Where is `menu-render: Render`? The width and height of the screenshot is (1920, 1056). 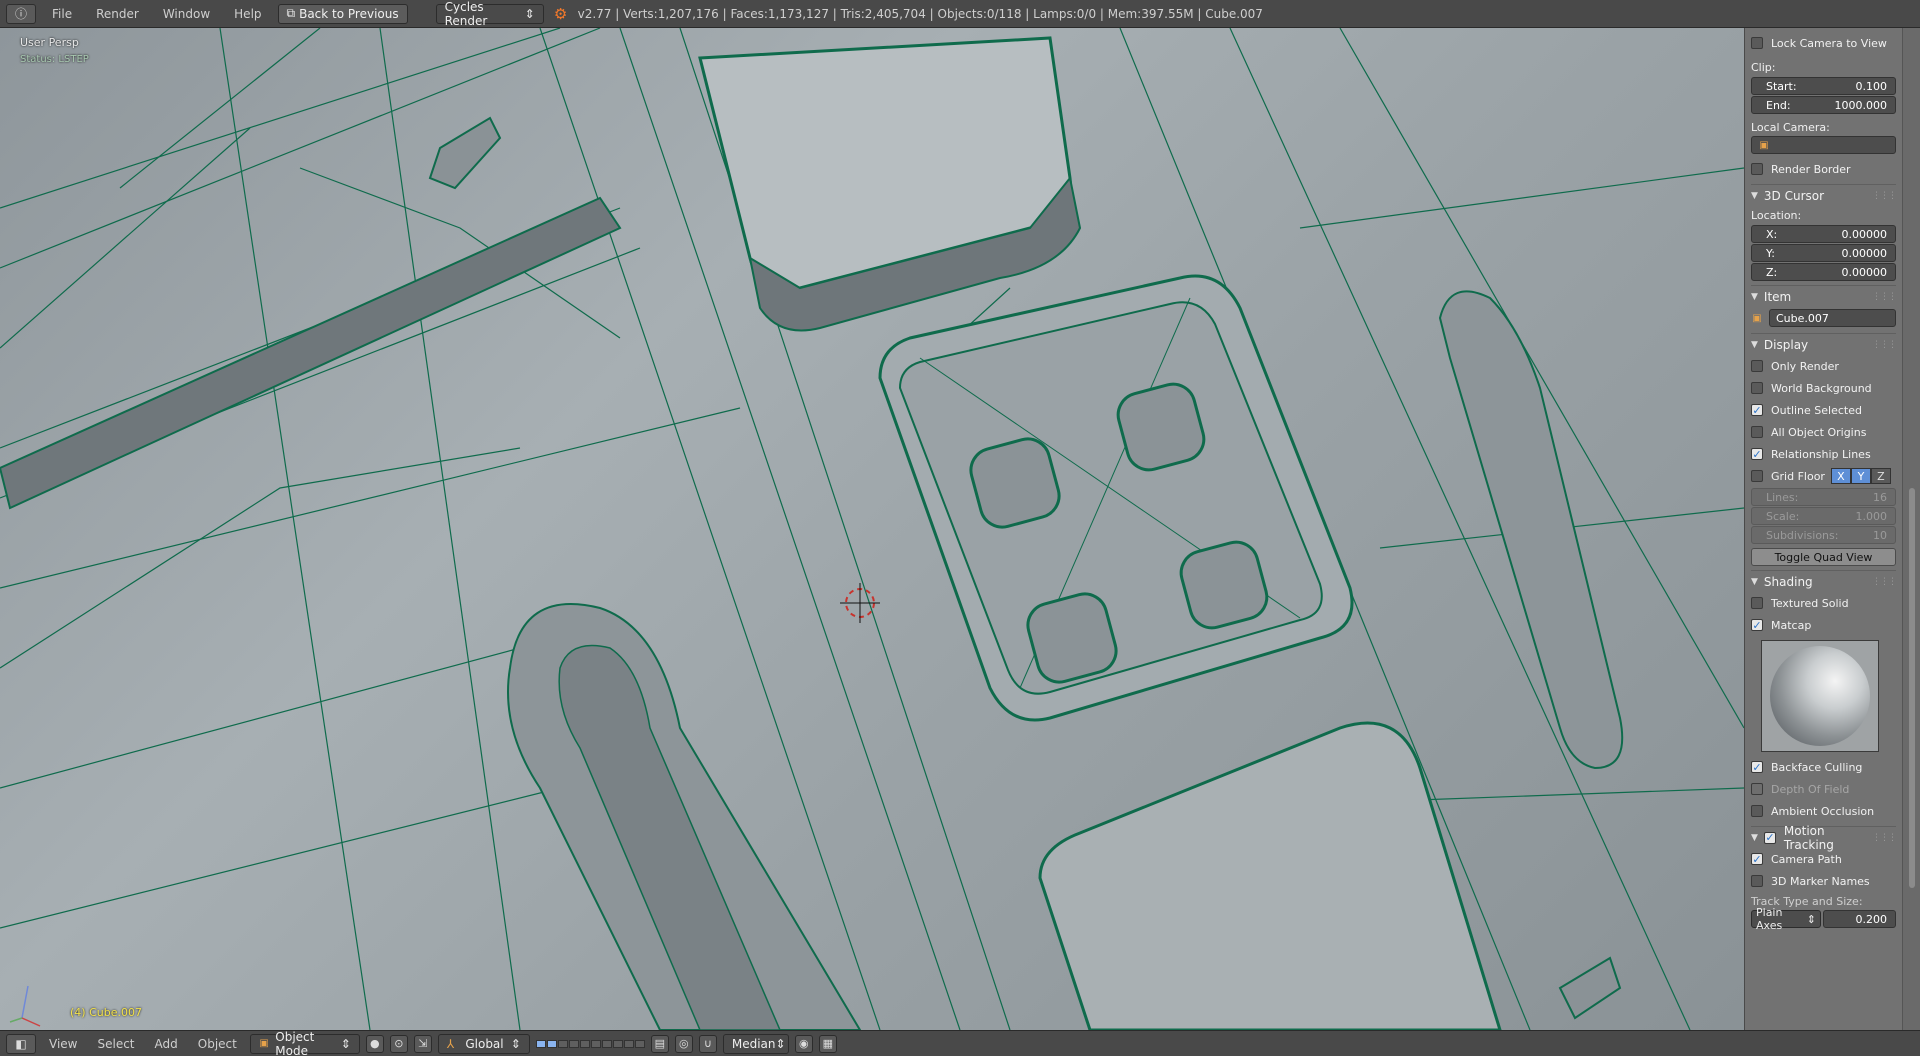
menu-render: Render is located at coordinates (117, 14).